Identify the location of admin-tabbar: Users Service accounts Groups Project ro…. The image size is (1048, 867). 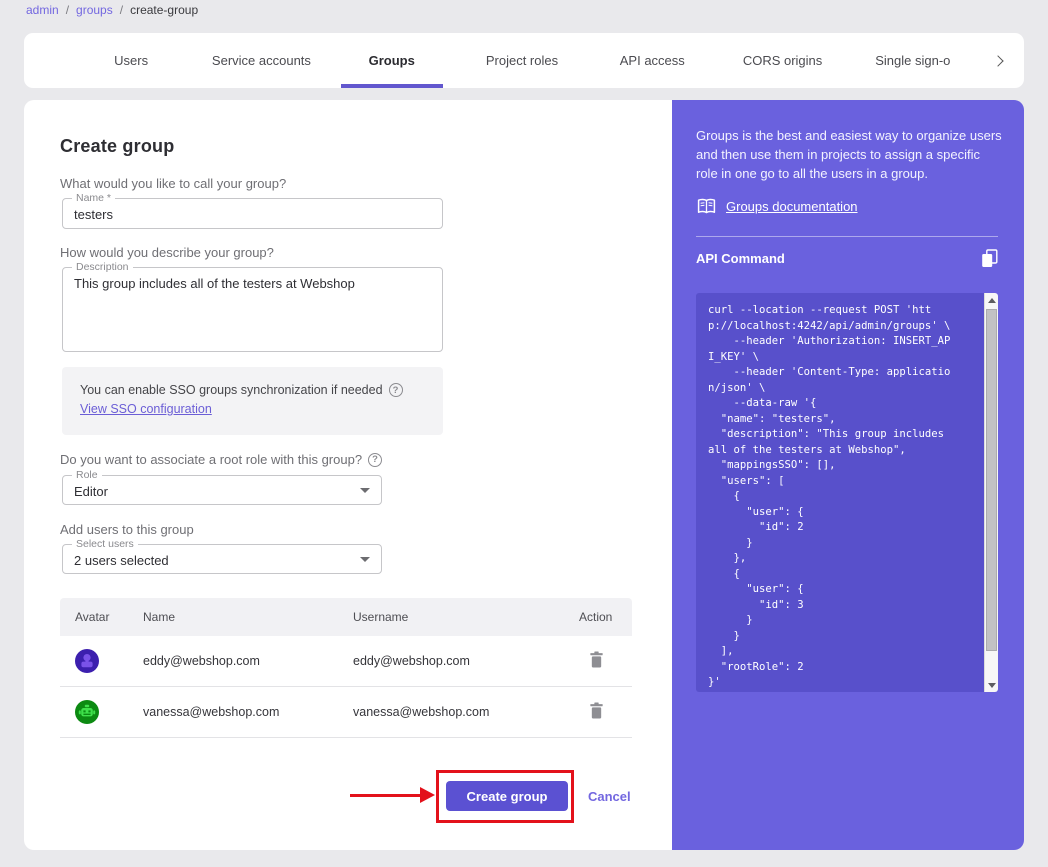
(524, 60).